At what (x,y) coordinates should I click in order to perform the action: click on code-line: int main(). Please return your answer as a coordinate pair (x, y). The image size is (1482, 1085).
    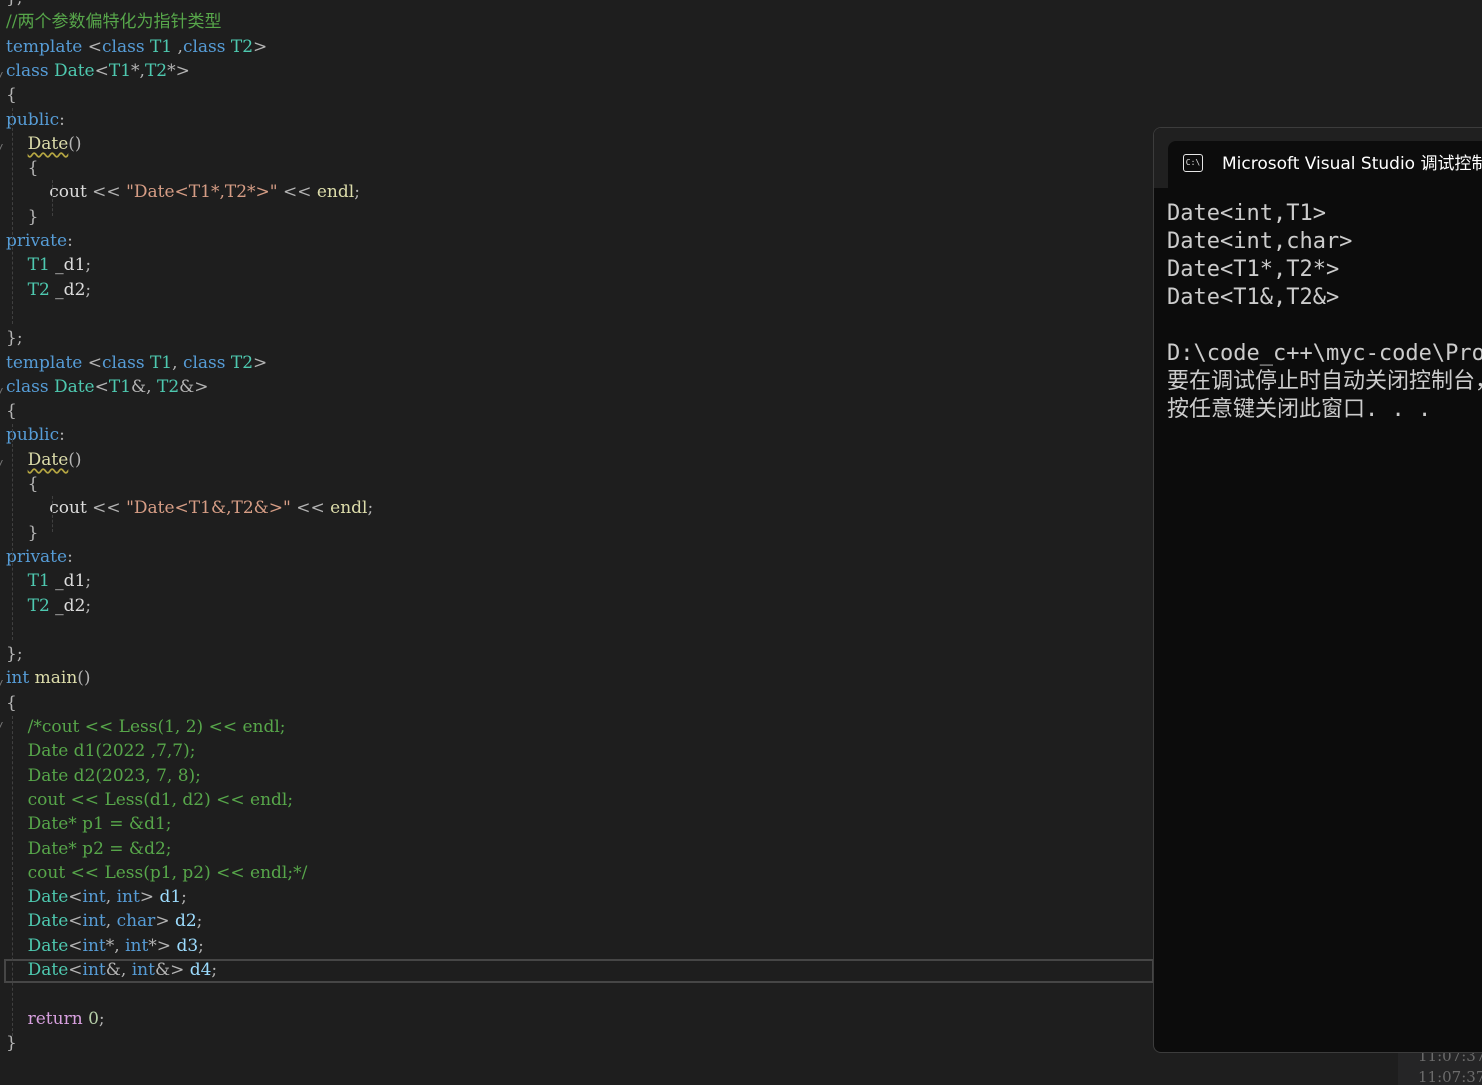
    Looking at the image, I should click on (48, 678).